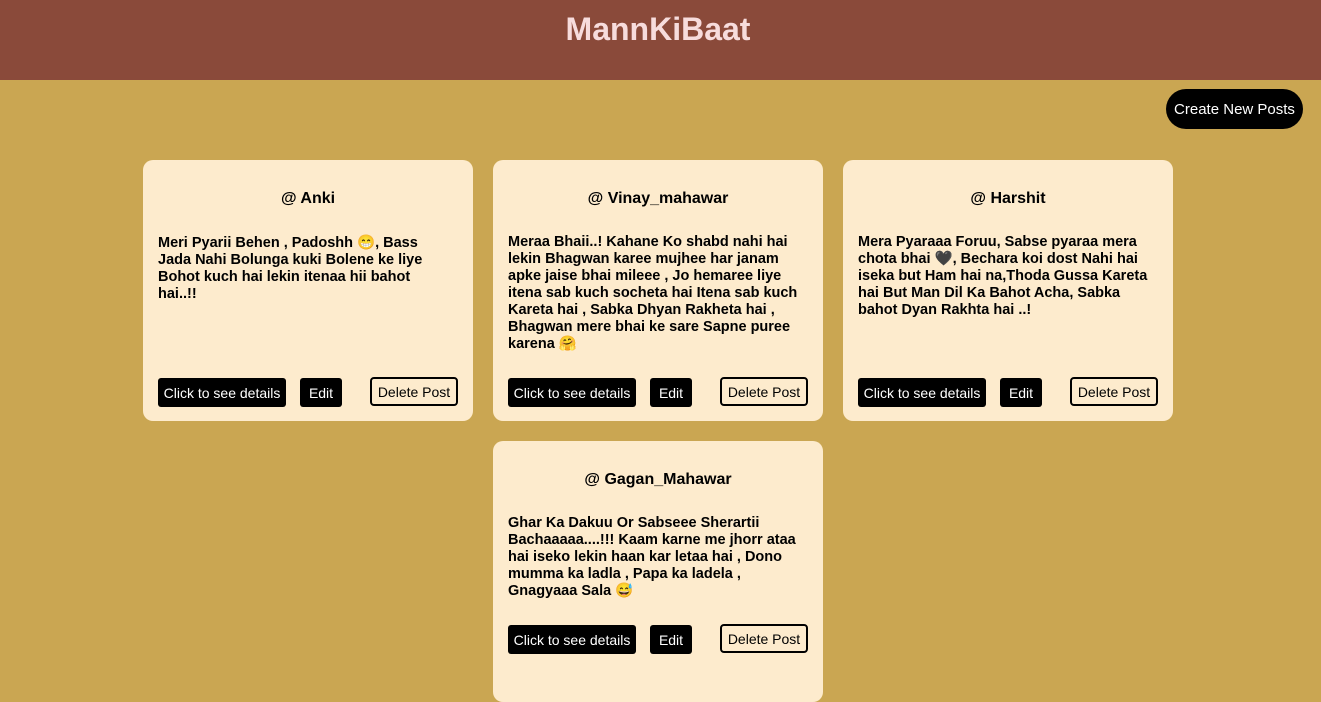  What do you see at coordinates (658, 479) in the screenshot?
I see `post-author: @ Gagan_Mahawar` at bounding box center [658, 479].